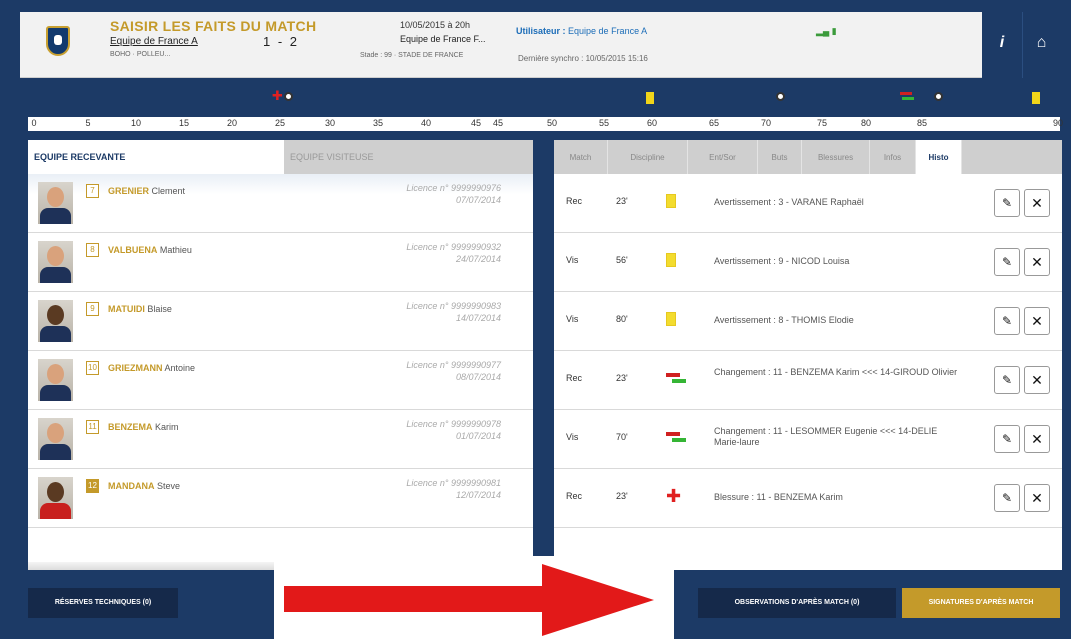 The height and width of the screenshot is (639, 1071). I want to click on player-license: Licence n° 9999990983 14/07/2014, so click(453, 312).